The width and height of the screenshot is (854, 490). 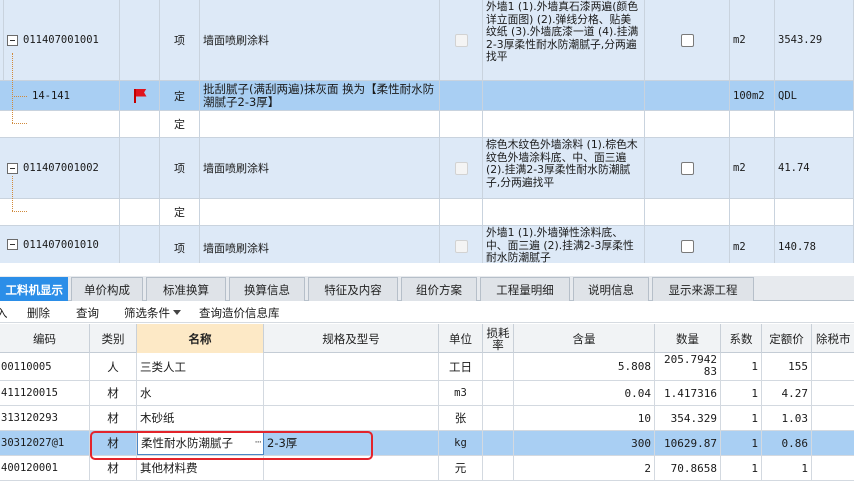 I want to click on name-cell: 三类人工, so click(x=200, y=366).